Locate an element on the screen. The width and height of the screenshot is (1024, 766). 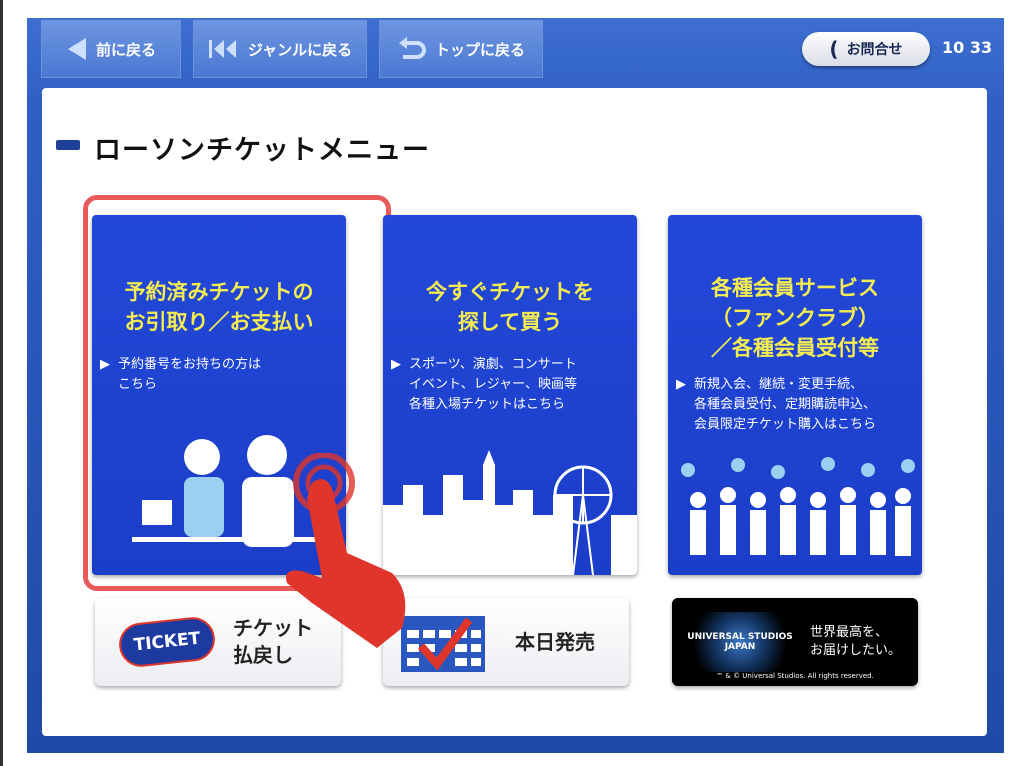
card-title: 各種会員サービス （ファンクラブ） ／各種会員受付等 is located at coordinates (795, 318).